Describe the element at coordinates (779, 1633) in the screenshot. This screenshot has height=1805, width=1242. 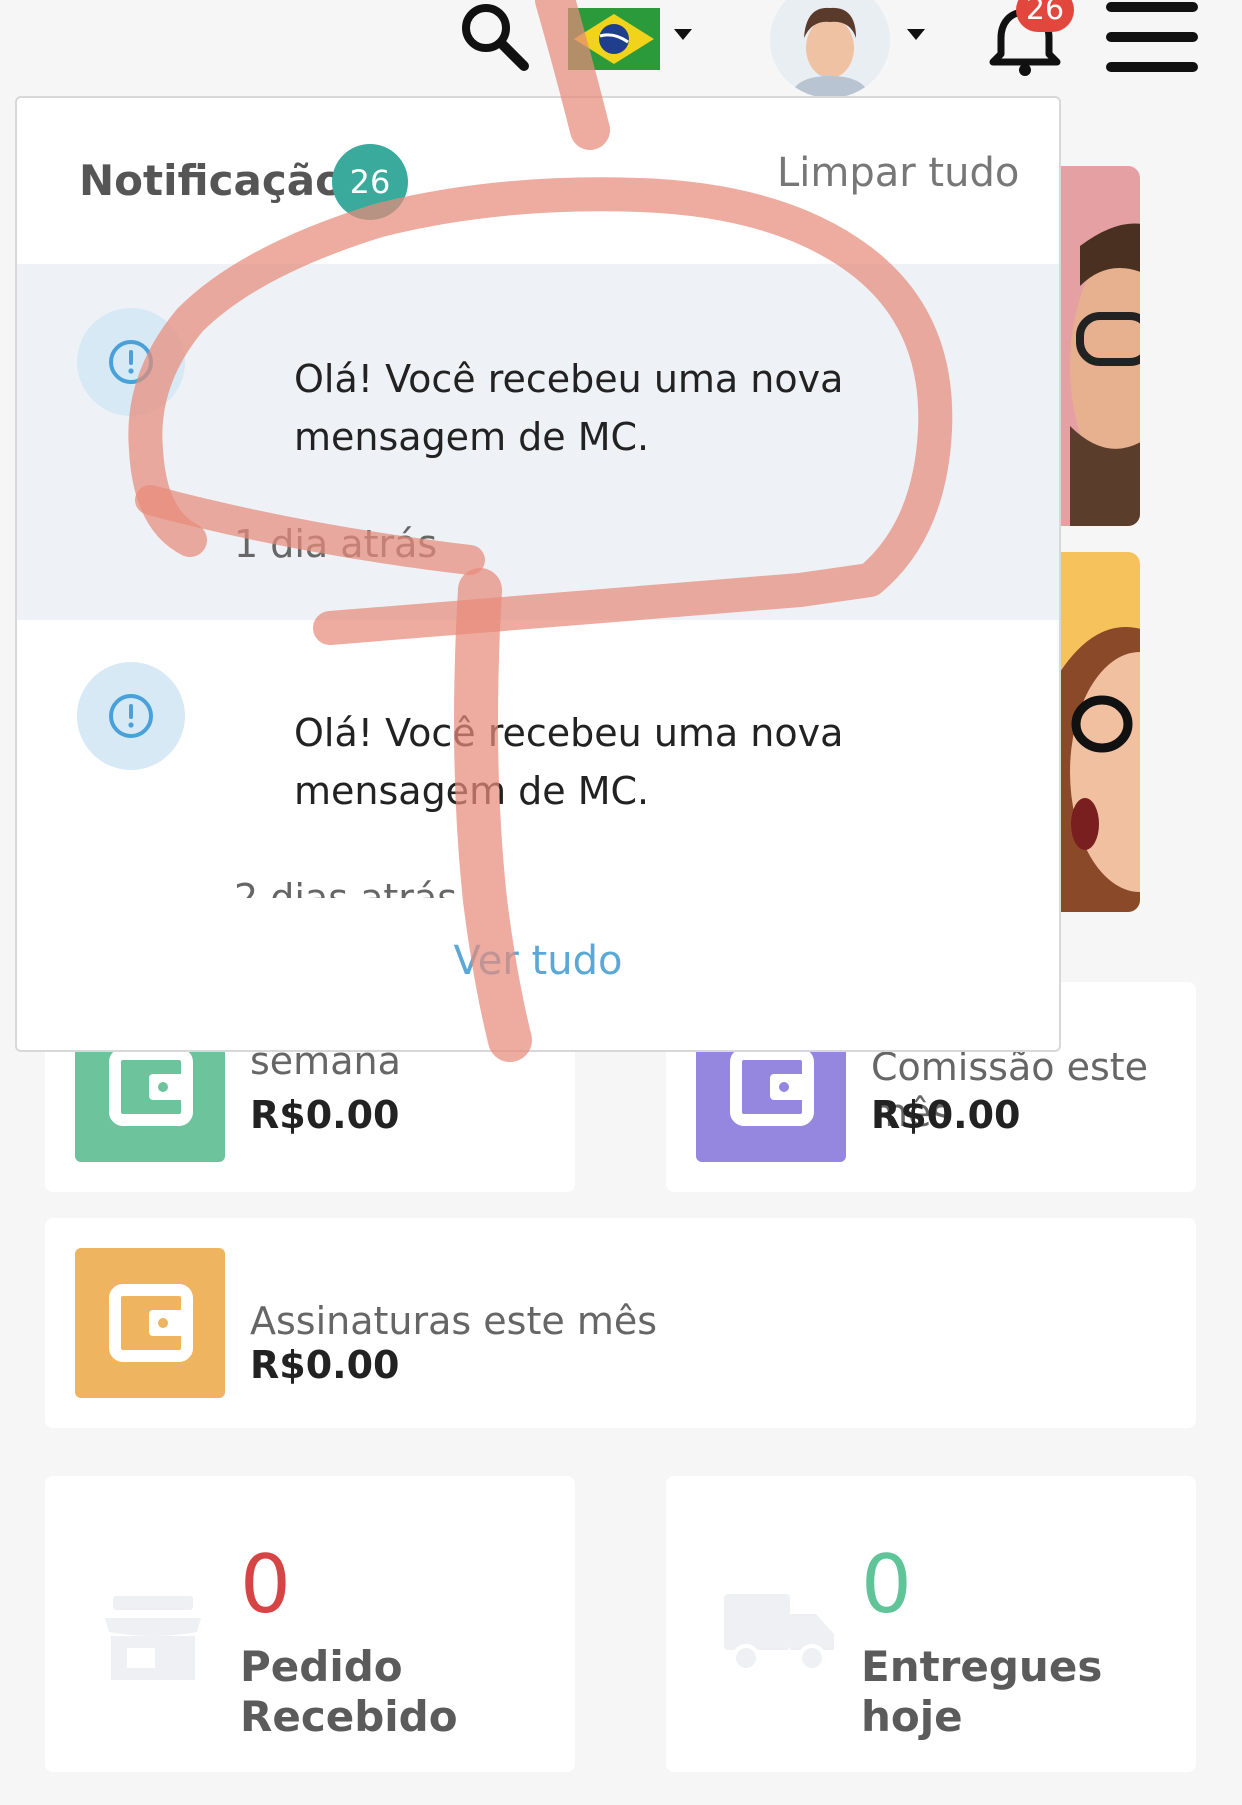
I see `truck-icon` at that location.